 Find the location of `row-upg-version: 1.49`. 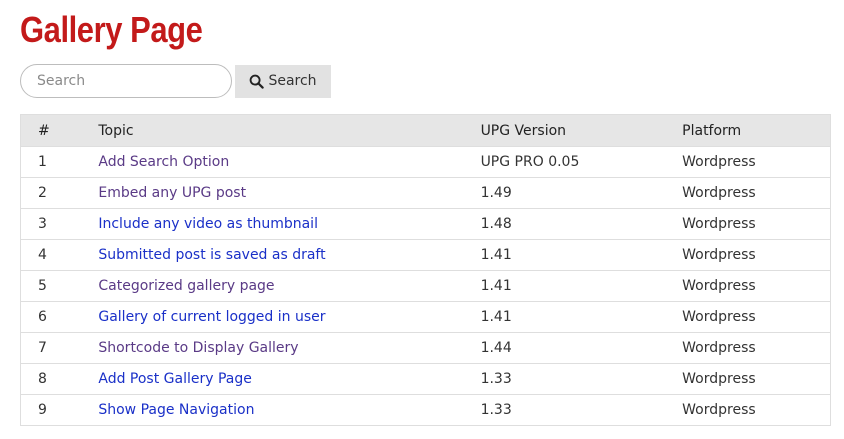

row-upg-version: 1.49 is located at coordinates (581, 193).